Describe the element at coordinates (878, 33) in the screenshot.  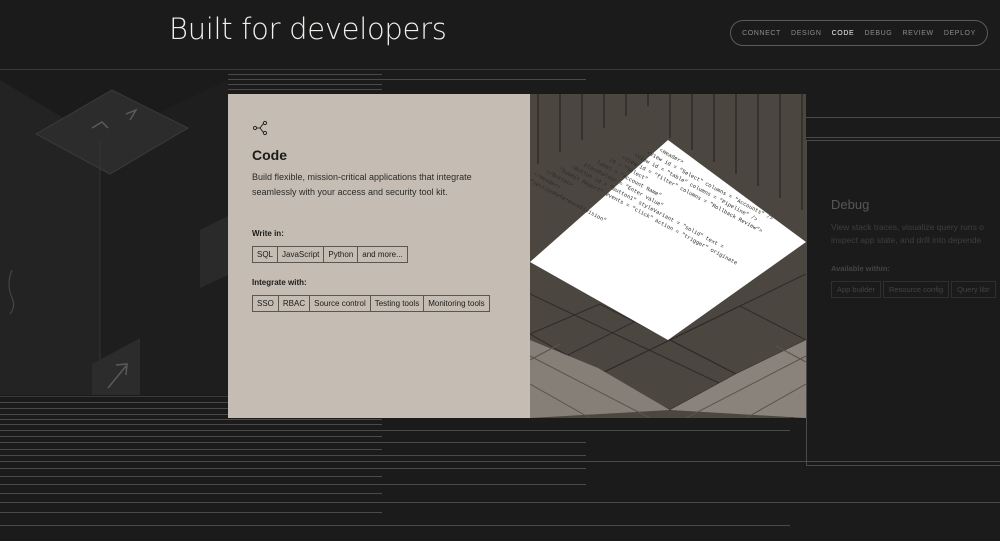
I see `nav-debug: DEBUG` at that location.